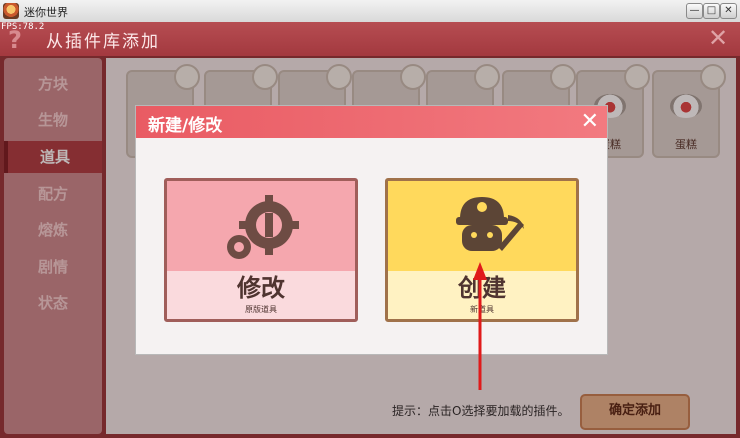  What do you see at coordinates (490, 224) in the screenshot?
I see `miner-icon` at bounding box center [490, 224].